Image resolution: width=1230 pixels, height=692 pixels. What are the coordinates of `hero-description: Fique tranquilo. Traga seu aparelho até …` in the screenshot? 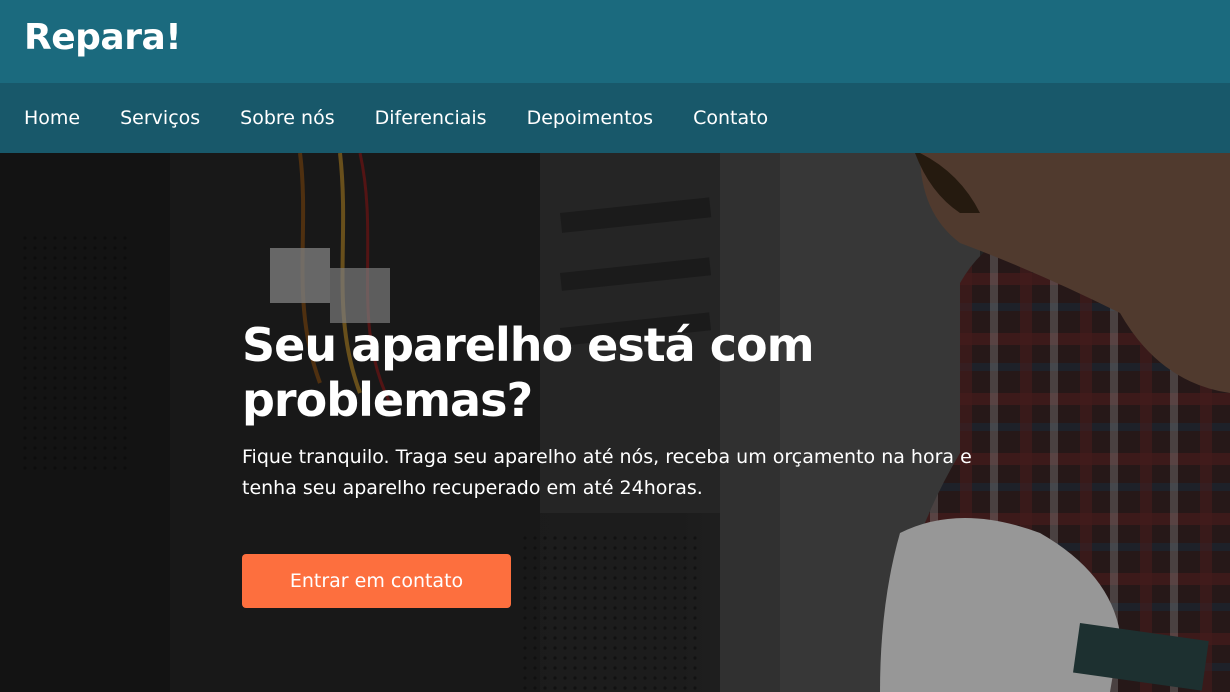 It's located at (607, 472).